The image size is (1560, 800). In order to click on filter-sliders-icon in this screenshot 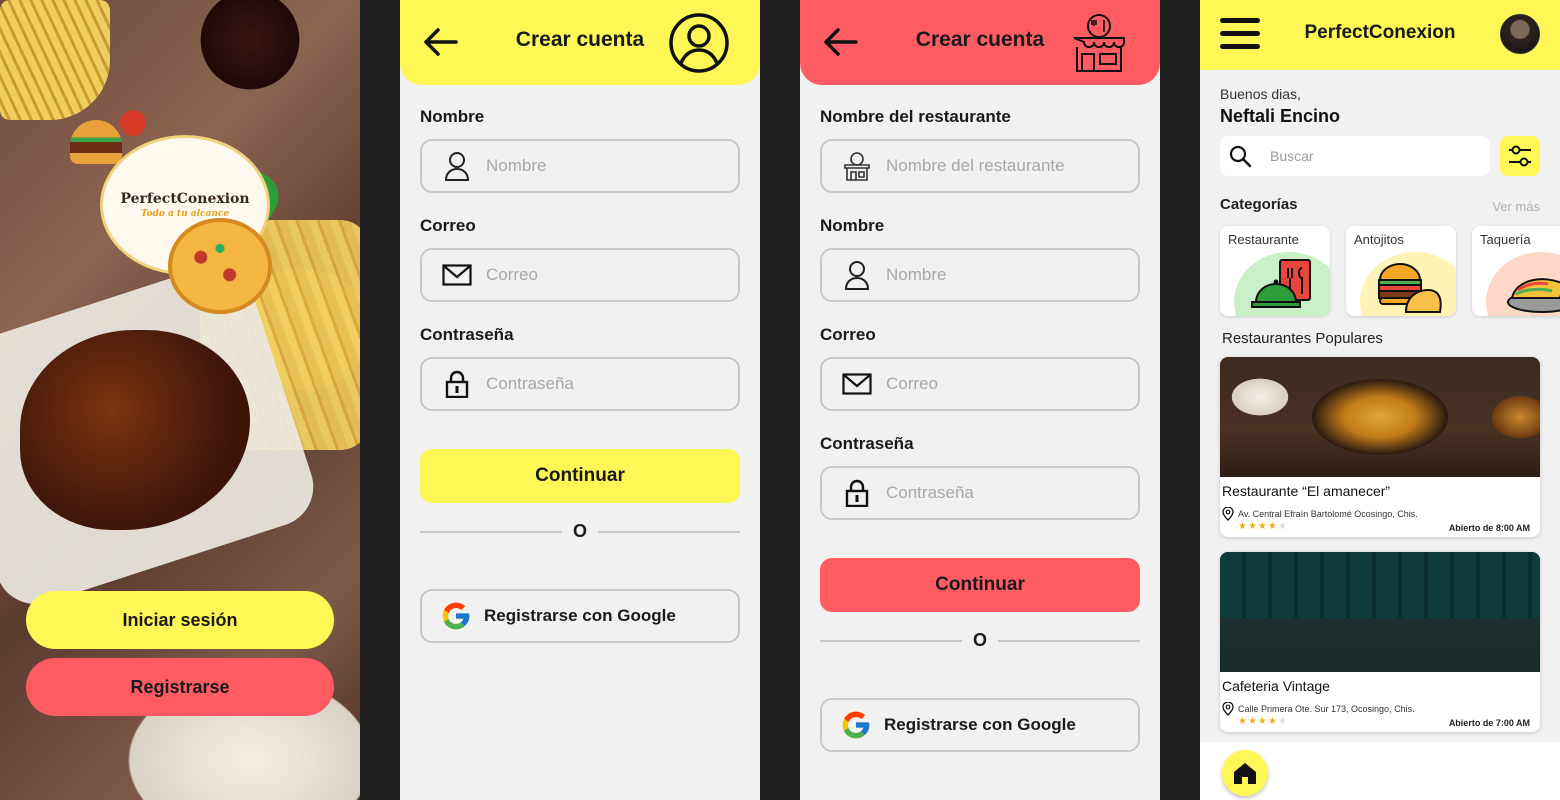, I will do `click(1520, 156)`.